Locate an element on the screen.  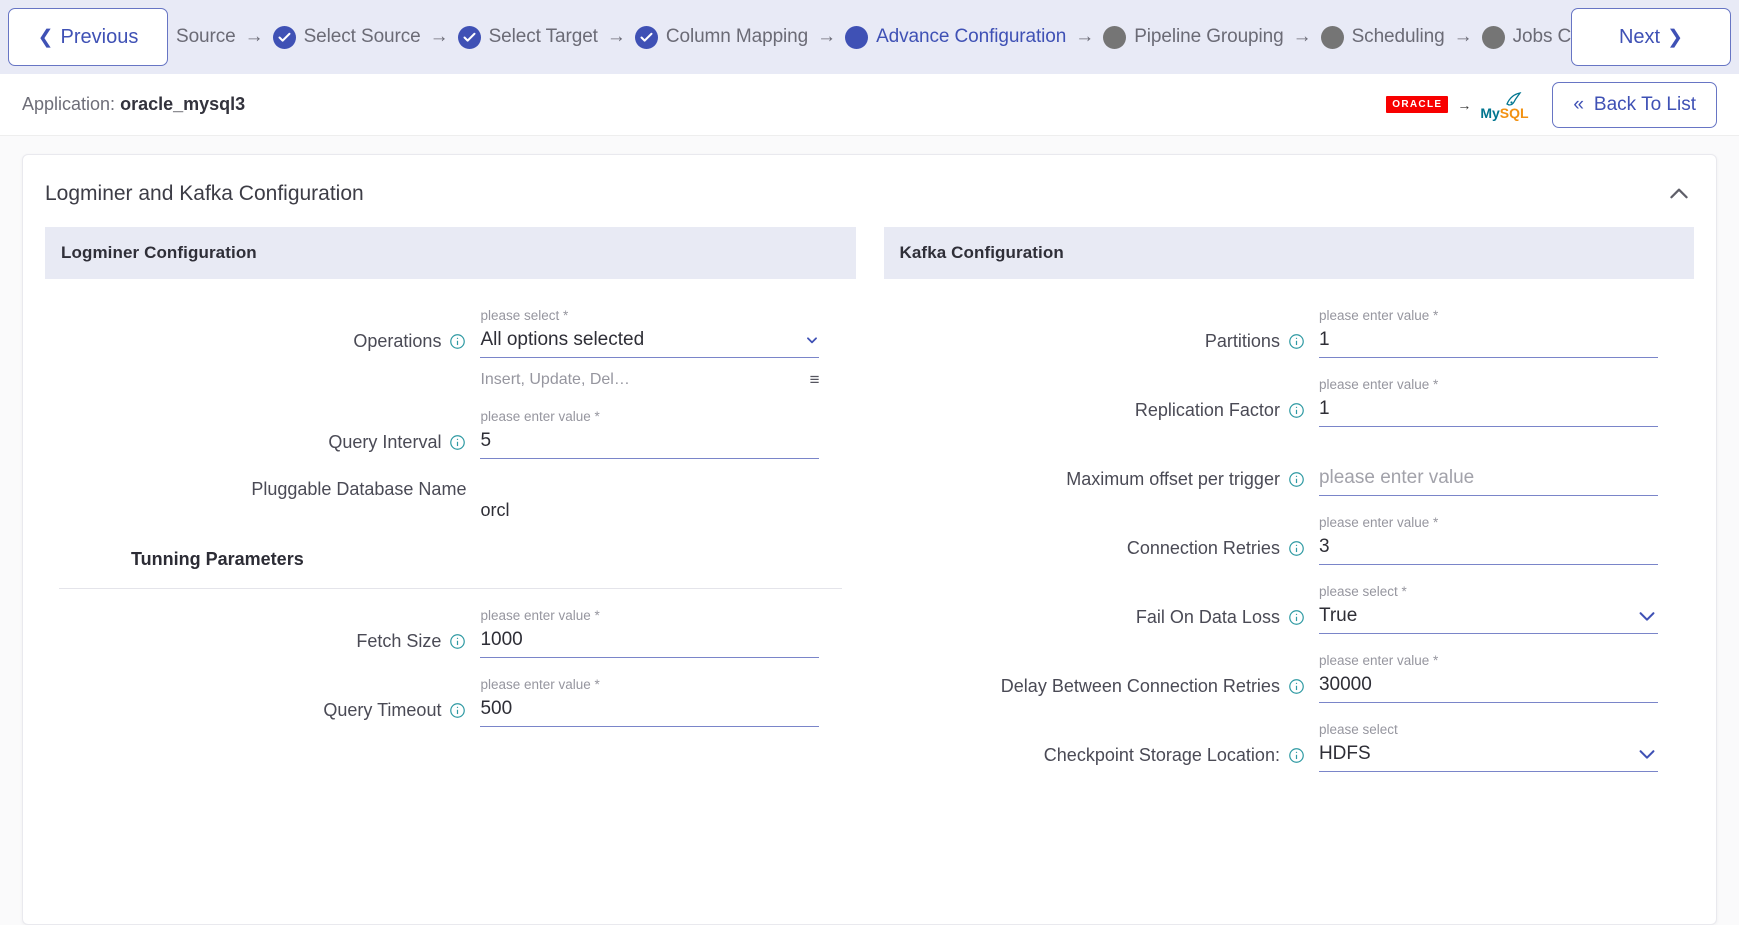
field-label-wrap: Operations is located at coordinates (255, 330).